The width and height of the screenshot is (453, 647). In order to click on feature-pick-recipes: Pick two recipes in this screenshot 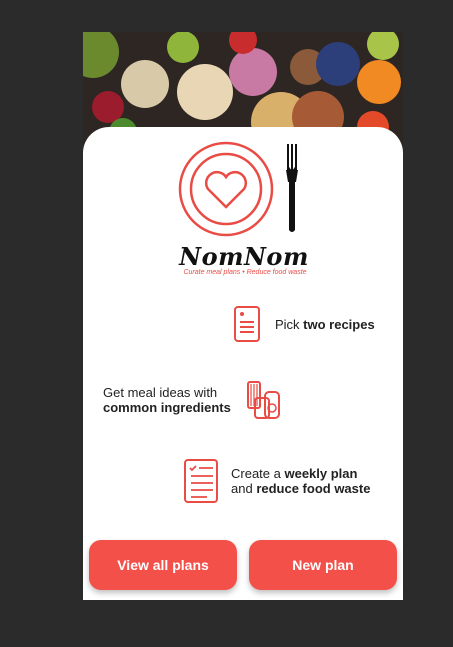, I will do `click(304, 324)`.